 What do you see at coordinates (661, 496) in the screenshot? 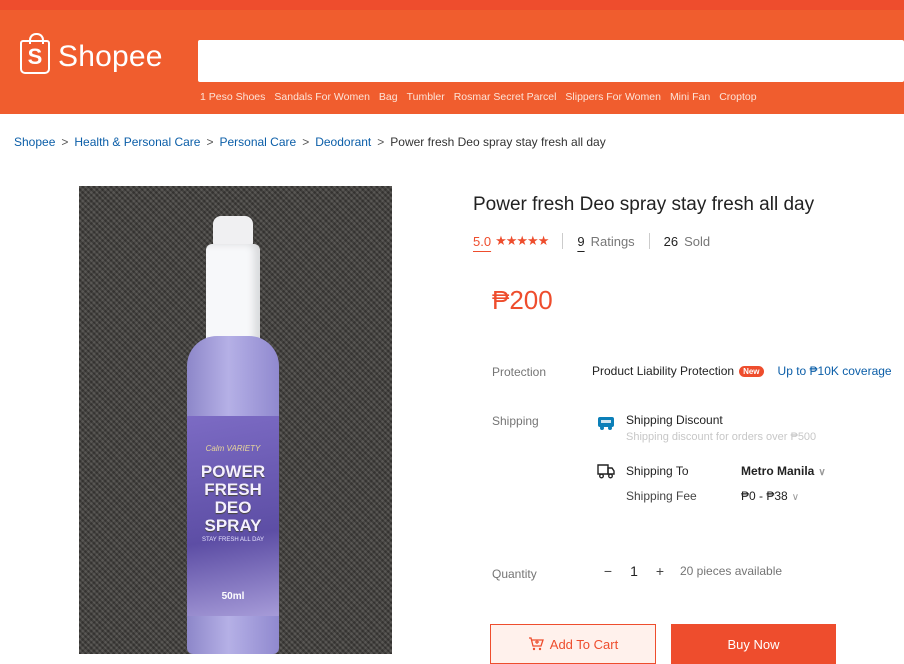
I see `shipping-fee-label: Shipping Fee` at bounding box center [661, 496].